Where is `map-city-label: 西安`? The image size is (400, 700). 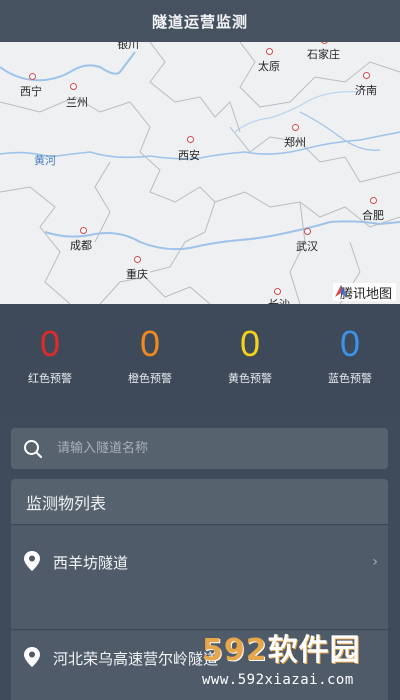 map-city-label: 西安 is located at coordinates (189, 149).